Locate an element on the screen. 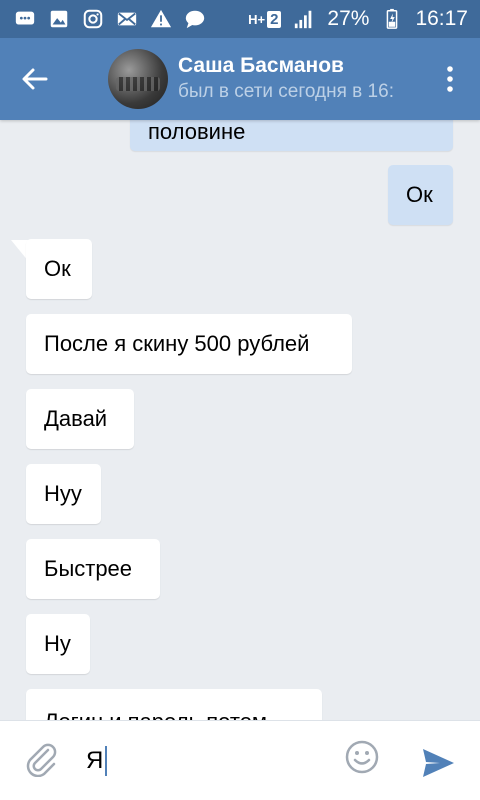  mail-icon is located at coordinates (127, 19).